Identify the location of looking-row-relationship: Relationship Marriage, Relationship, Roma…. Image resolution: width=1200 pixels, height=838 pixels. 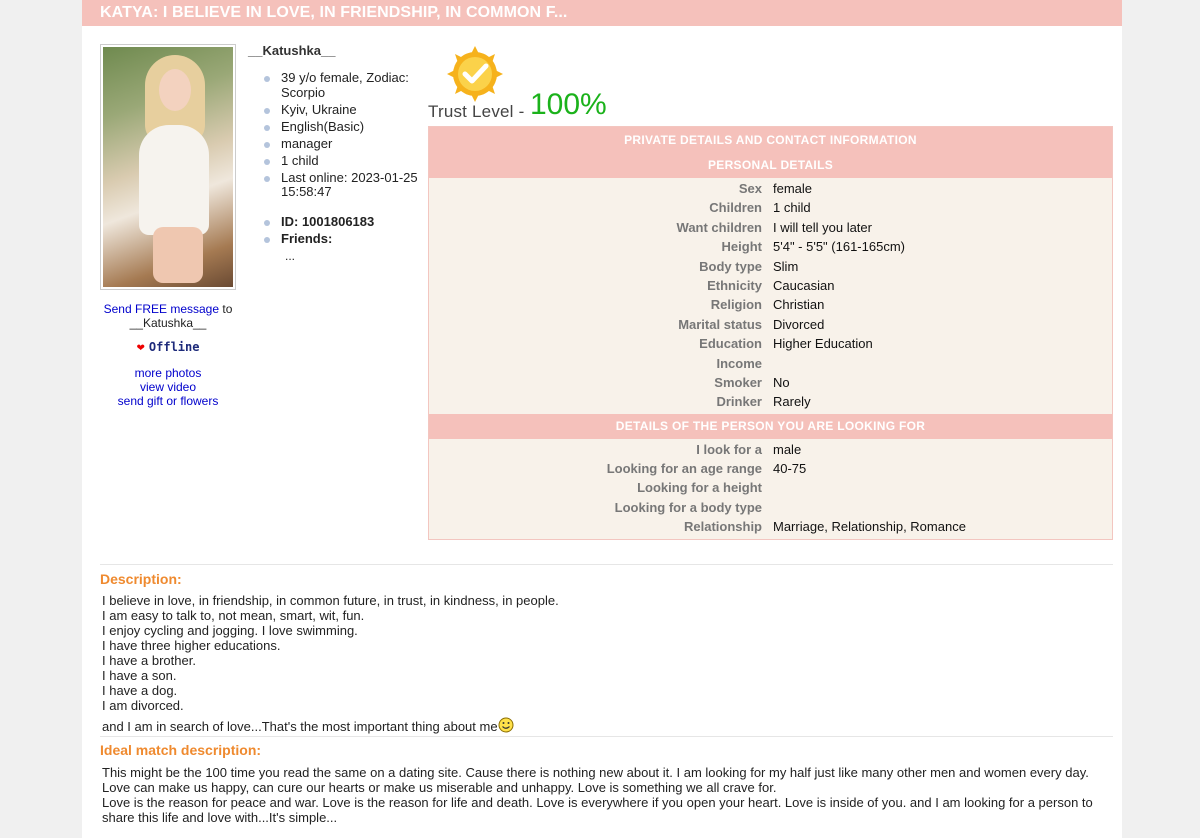
(824, 527).